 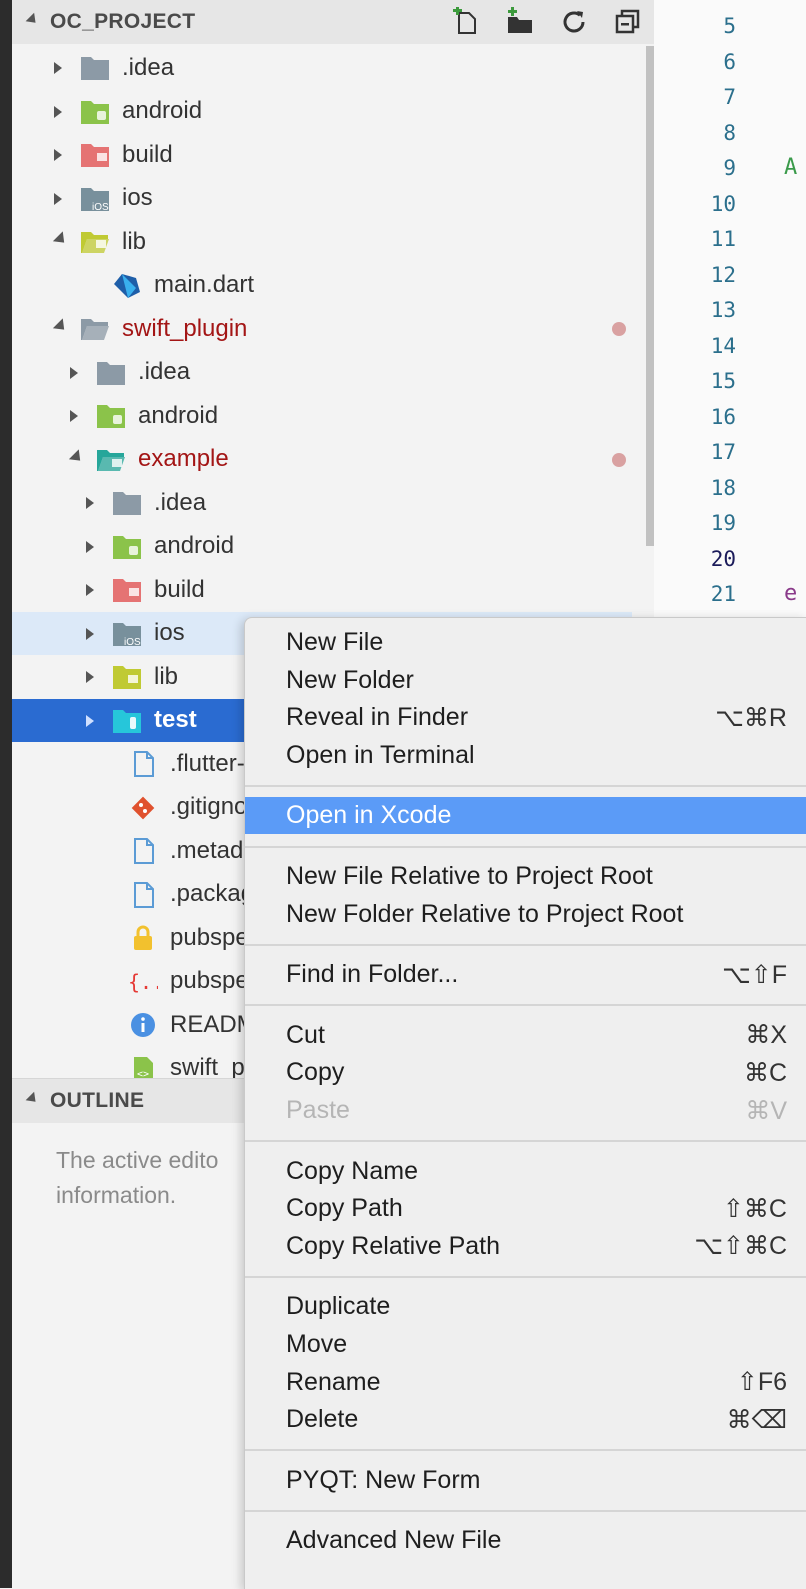 What do you see at coordinates (322, 460) in the screenshot?
I see `tree-item: example` at bounding box center [322, 460].